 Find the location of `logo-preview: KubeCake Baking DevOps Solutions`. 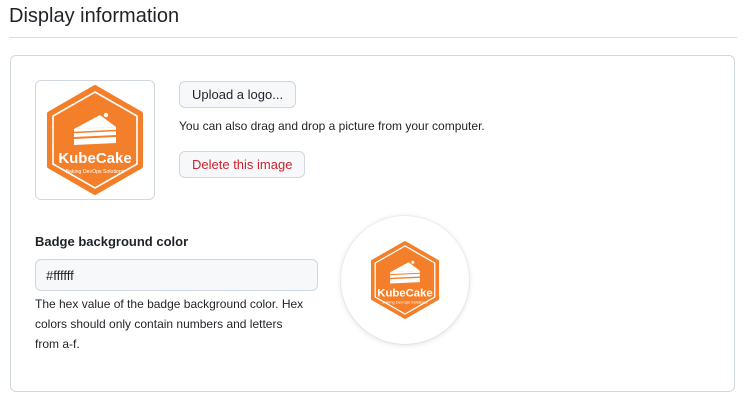

logo-preview: KubeCake Baking DevOps Solutions is located at coordinates (95, 140).